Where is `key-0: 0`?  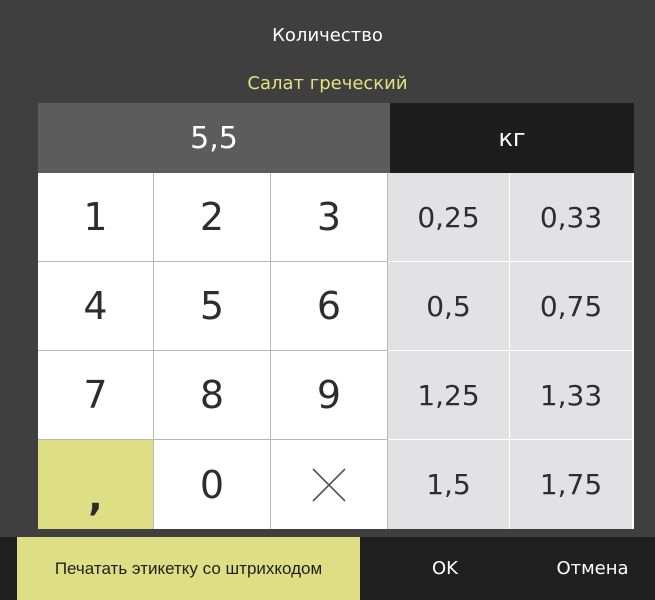
key-0: 0 is located at coordinates (212, 484).